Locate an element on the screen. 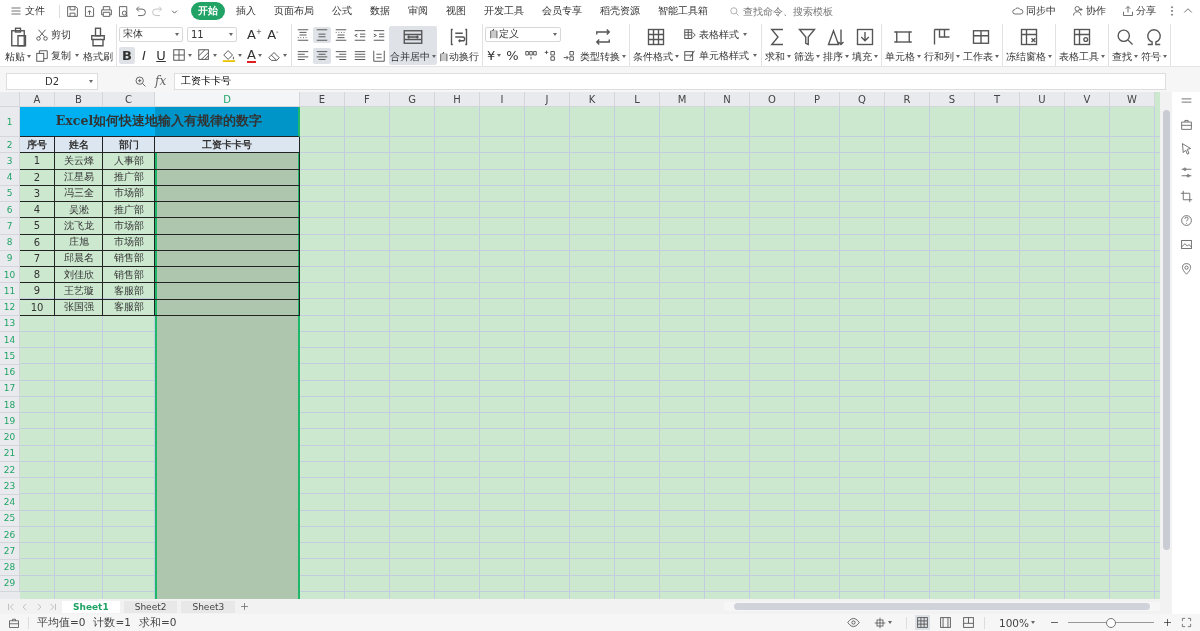  sheet-tab: Sheet3 is located at coordinates (208, 606).